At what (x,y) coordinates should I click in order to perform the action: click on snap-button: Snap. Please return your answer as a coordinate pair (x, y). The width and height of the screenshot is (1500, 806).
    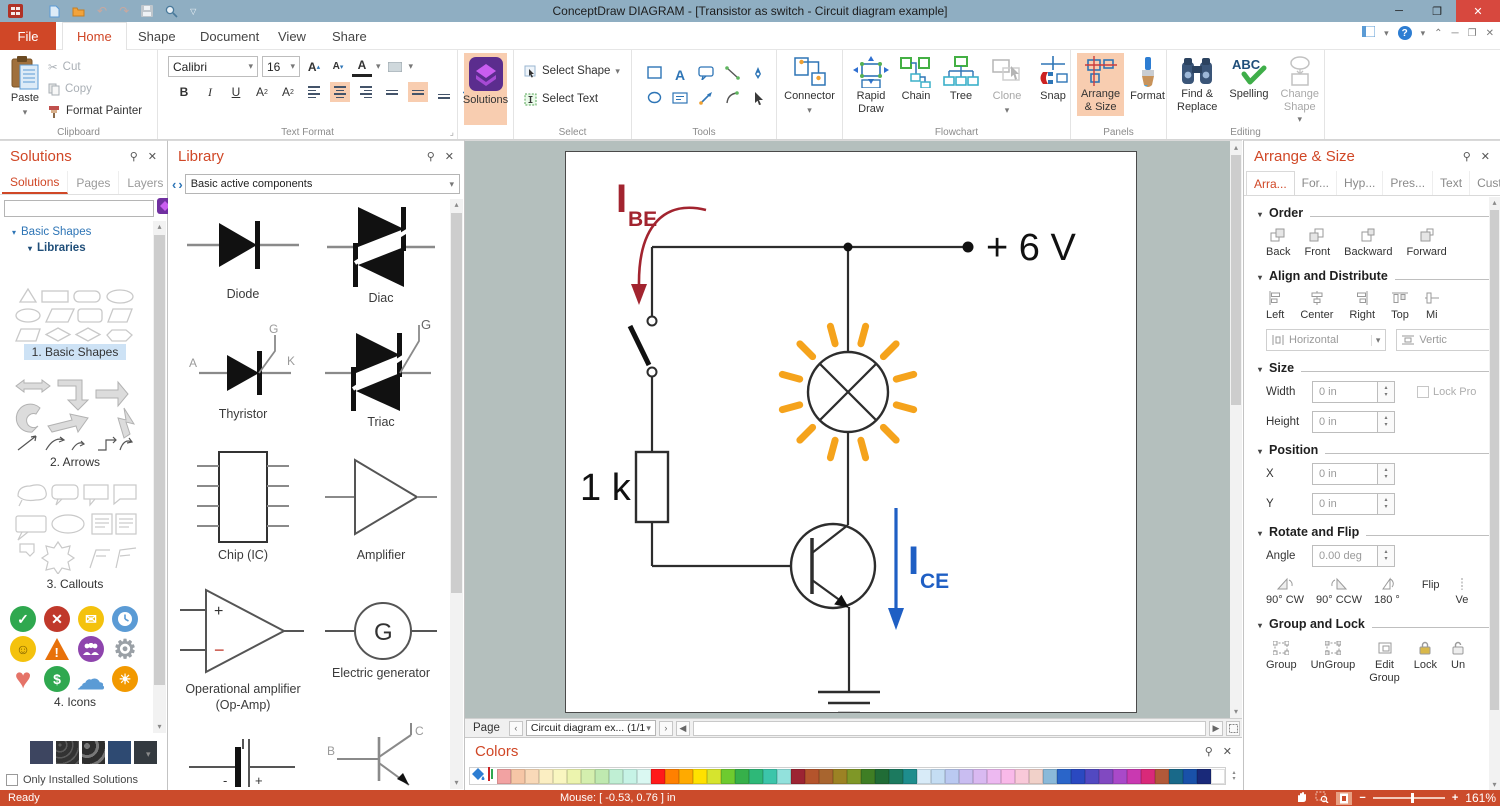
    Looking at the image, I should click on (1053, 85).